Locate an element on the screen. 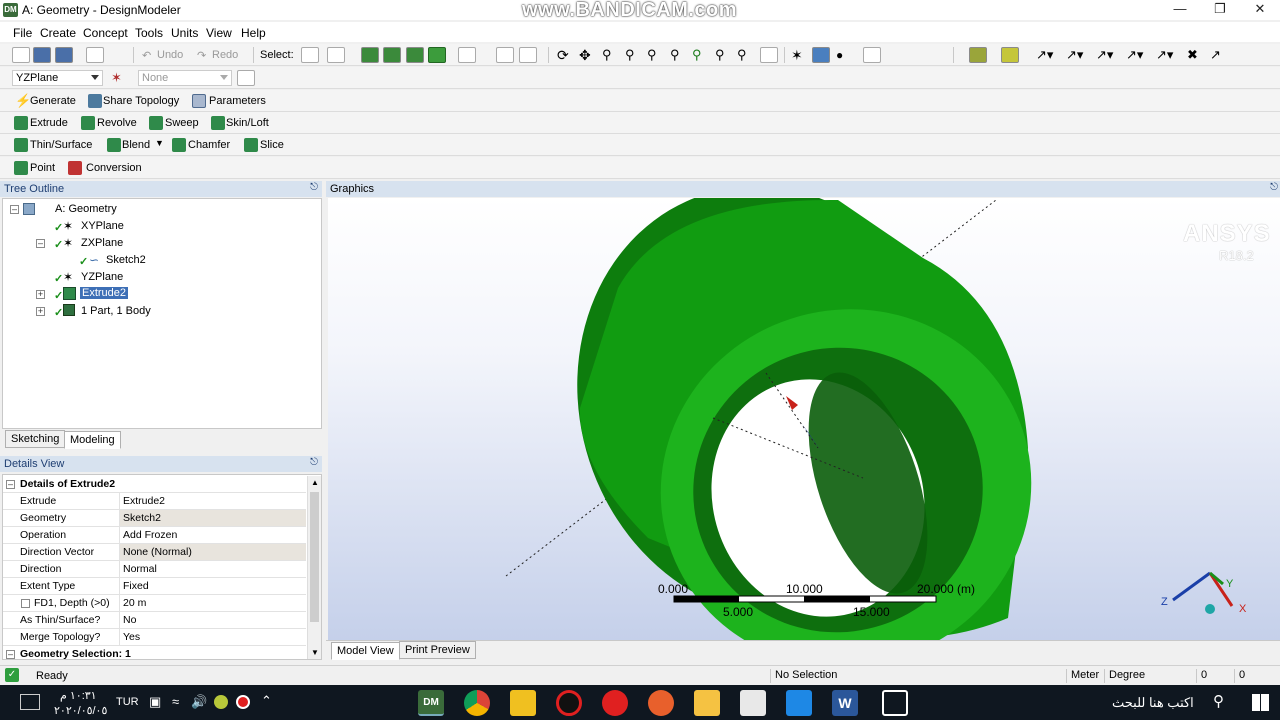 Image resolution: width=1280 pixels, height=720 pixels. taskbar-language: TUR is located at coordinates (127, 702).